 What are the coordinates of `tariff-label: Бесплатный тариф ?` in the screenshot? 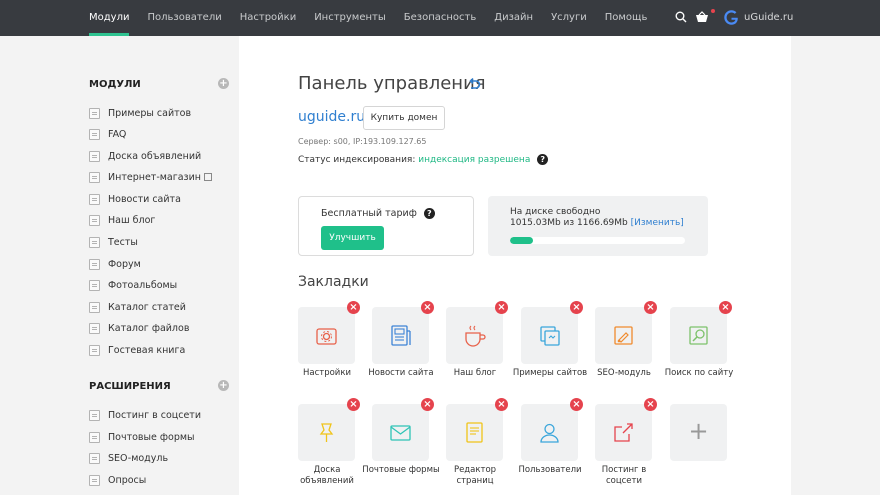 It's located at (378, 213).